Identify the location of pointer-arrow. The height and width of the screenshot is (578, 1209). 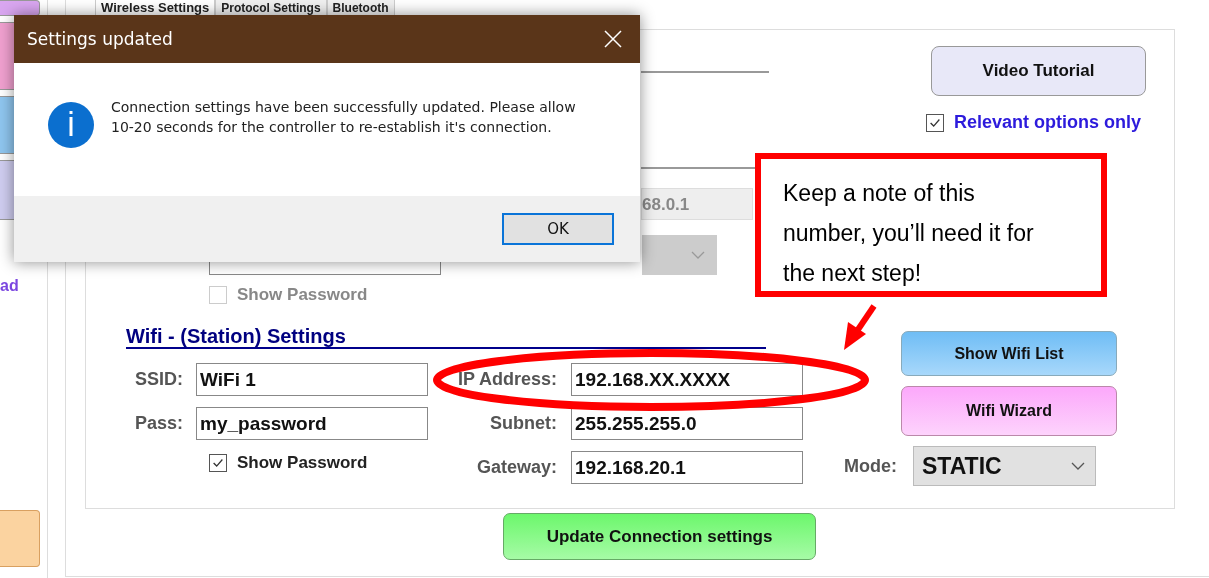
(860, 327).